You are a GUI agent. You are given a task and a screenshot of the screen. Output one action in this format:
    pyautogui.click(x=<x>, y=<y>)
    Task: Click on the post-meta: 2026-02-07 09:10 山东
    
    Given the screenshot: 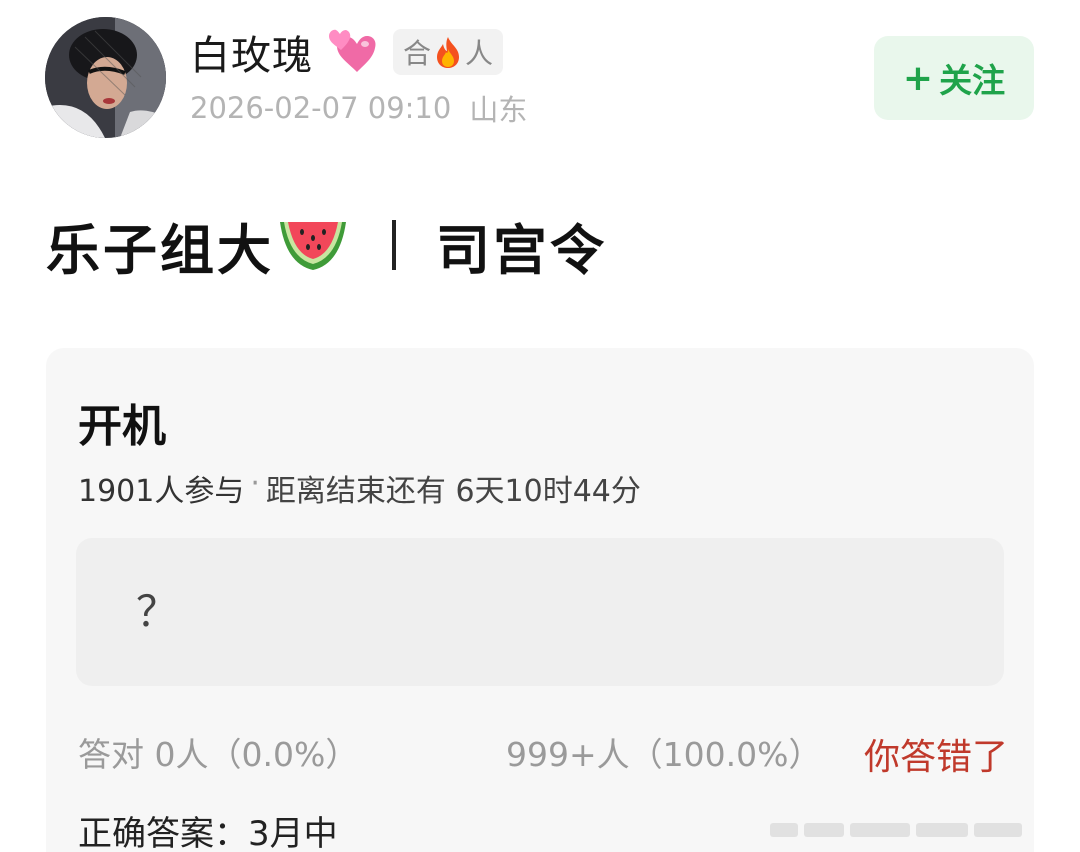 What is the action you would take?
    pyautogui.click(x=358, y=108)
    